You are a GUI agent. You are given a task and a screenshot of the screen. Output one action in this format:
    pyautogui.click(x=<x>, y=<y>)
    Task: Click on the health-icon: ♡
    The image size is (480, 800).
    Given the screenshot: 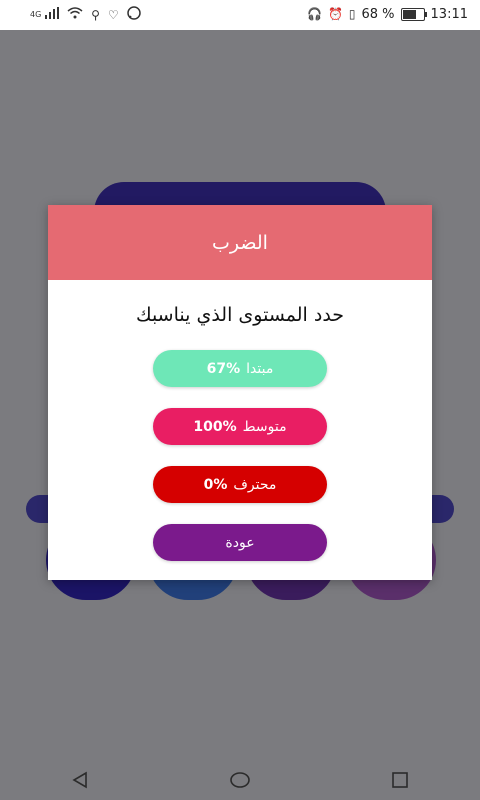 What is the action you would take?
    pyautogui.click(x=113, y=15)
    